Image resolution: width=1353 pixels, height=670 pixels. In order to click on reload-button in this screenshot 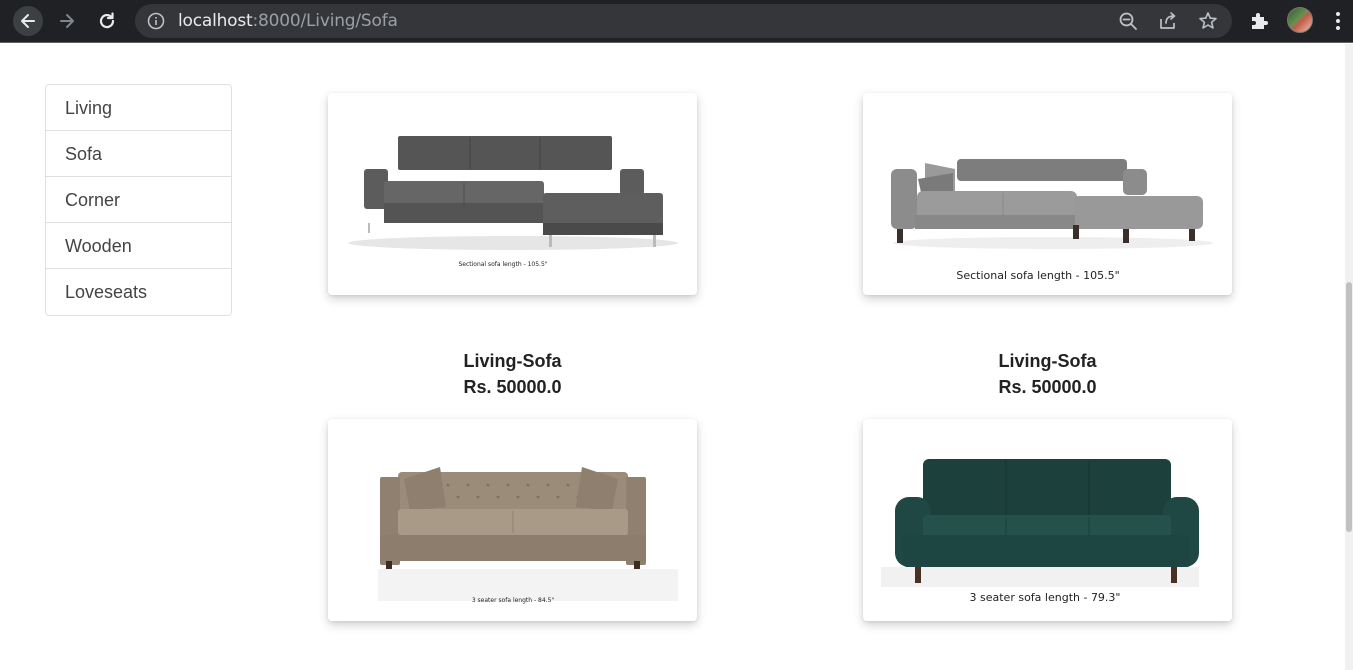, I will do `click(107, 21)`.